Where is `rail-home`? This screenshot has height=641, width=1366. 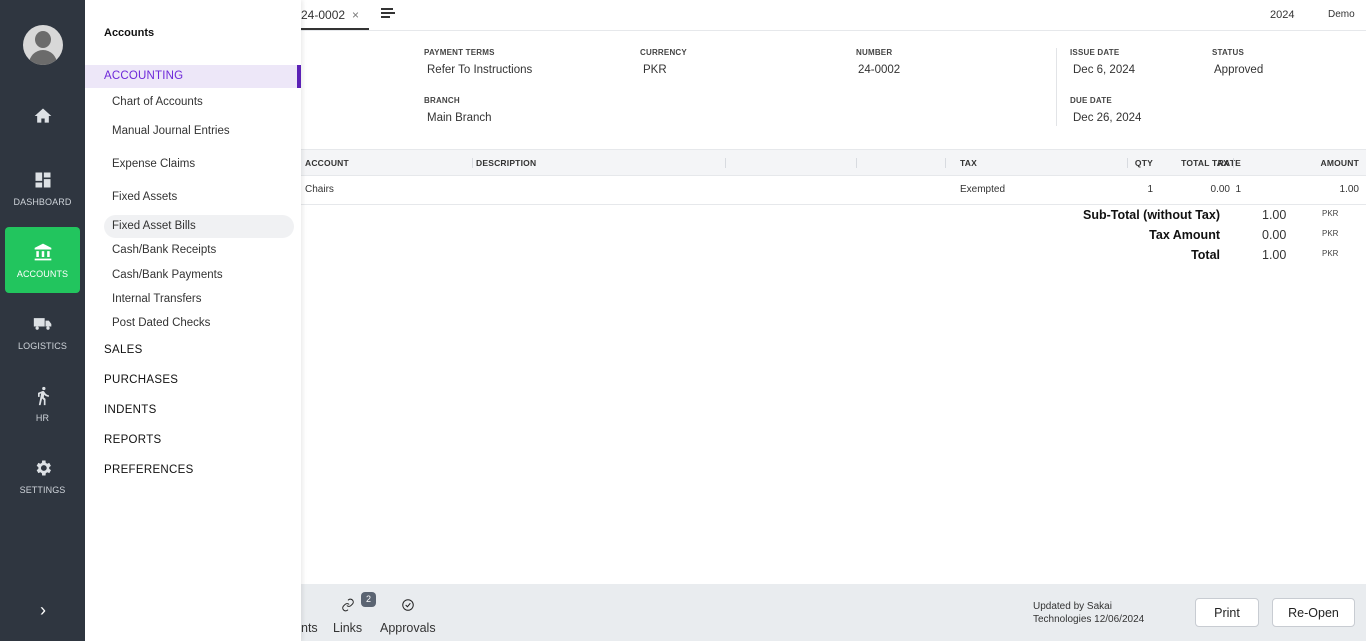
rail-home is located at coordinates (42, 116).